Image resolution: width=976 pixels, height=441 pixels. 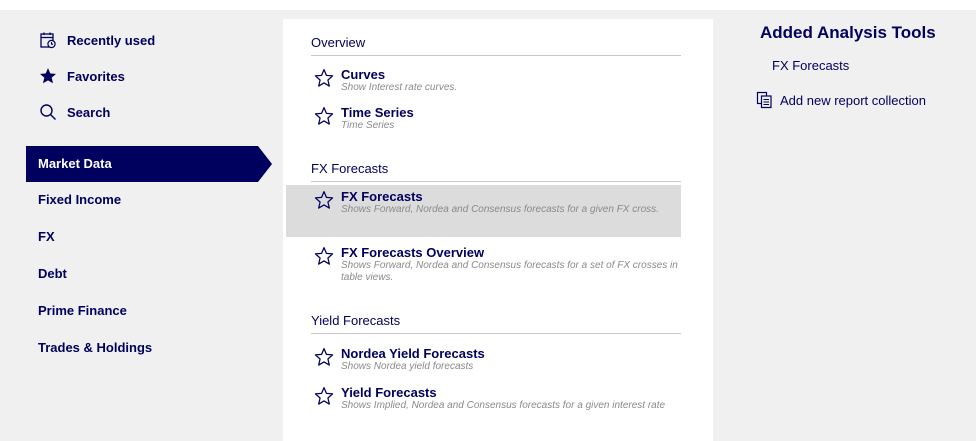 I want to click on recently-used-link: Recently used, so click(x=138, y=40).